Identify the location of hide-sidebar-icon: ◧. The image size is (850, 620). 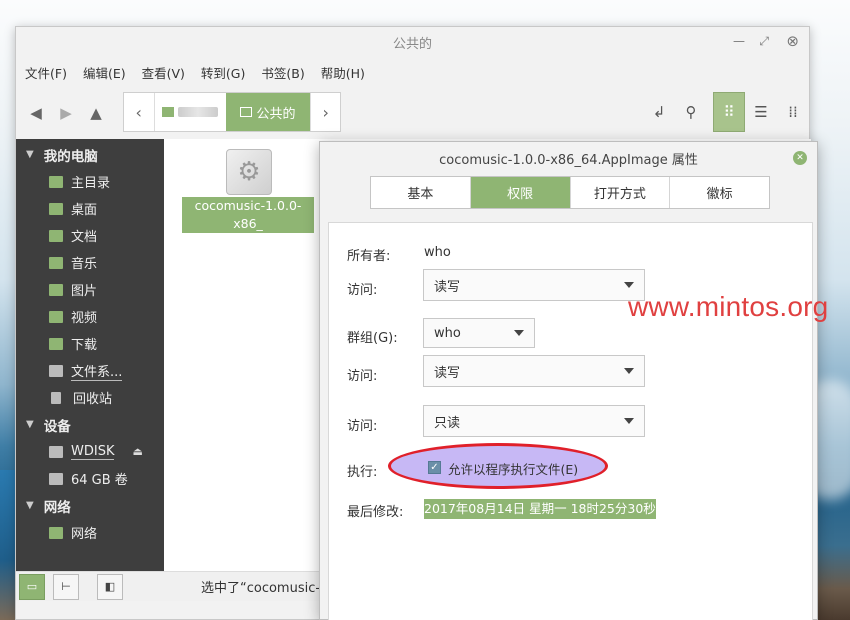
(110, 586).